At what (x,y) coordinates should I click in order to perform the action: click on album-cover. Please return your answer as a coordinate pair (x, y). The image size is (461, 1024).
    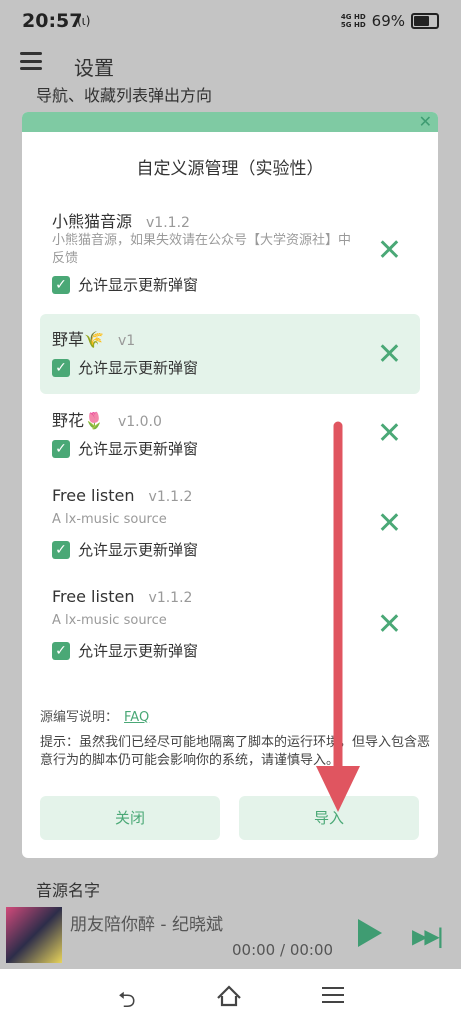
    Looking at the image, I should click on (34, 935).